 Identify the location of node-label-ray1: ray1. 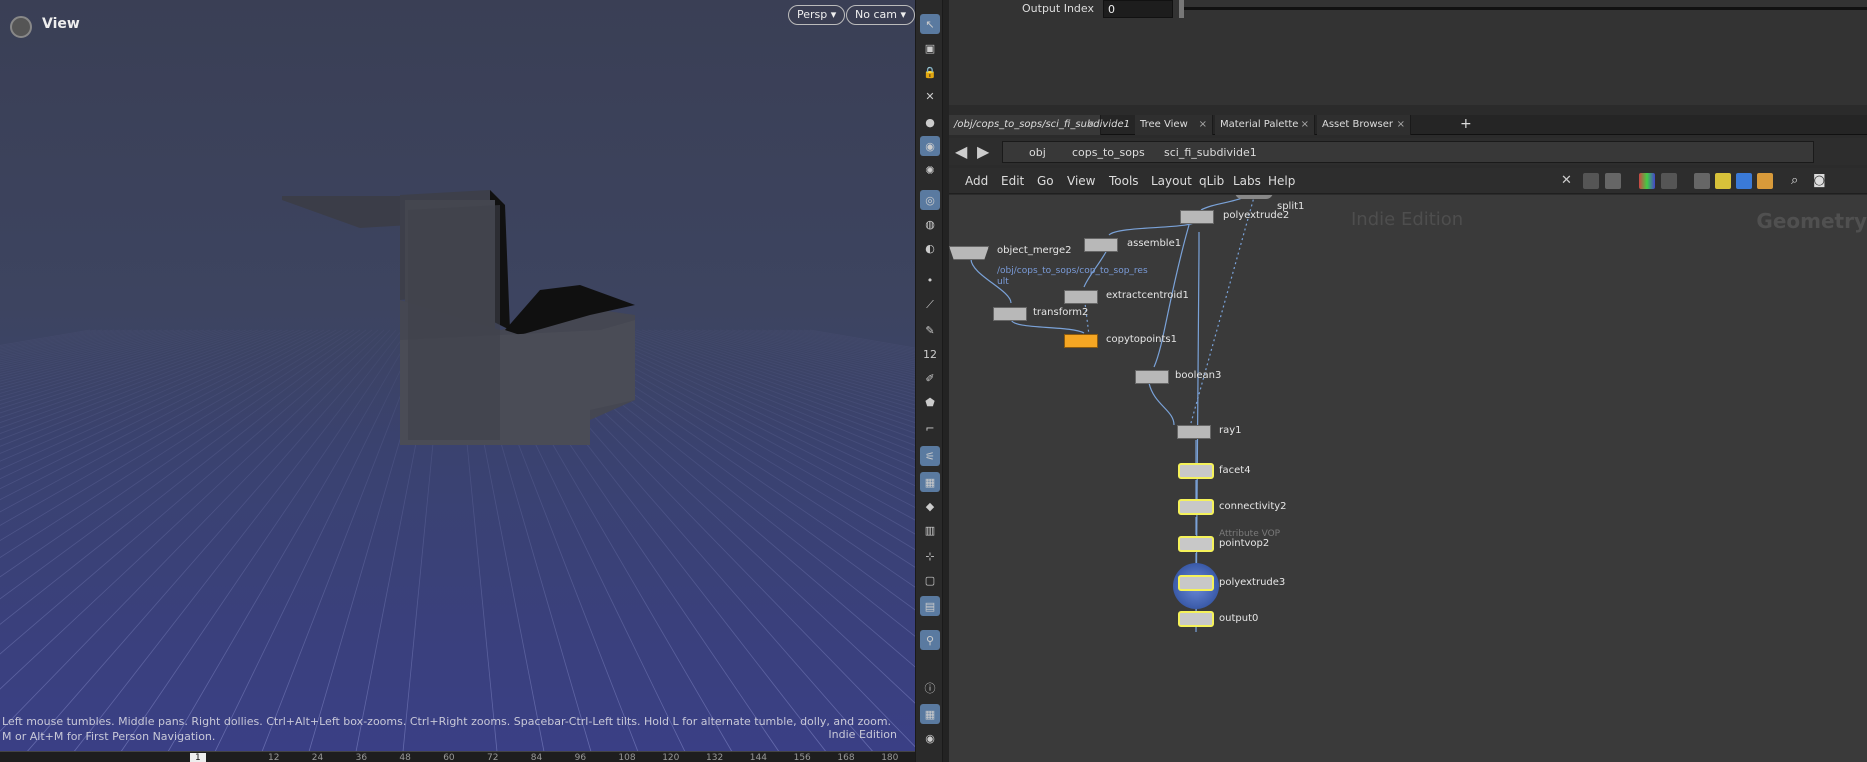
(1230, 430).